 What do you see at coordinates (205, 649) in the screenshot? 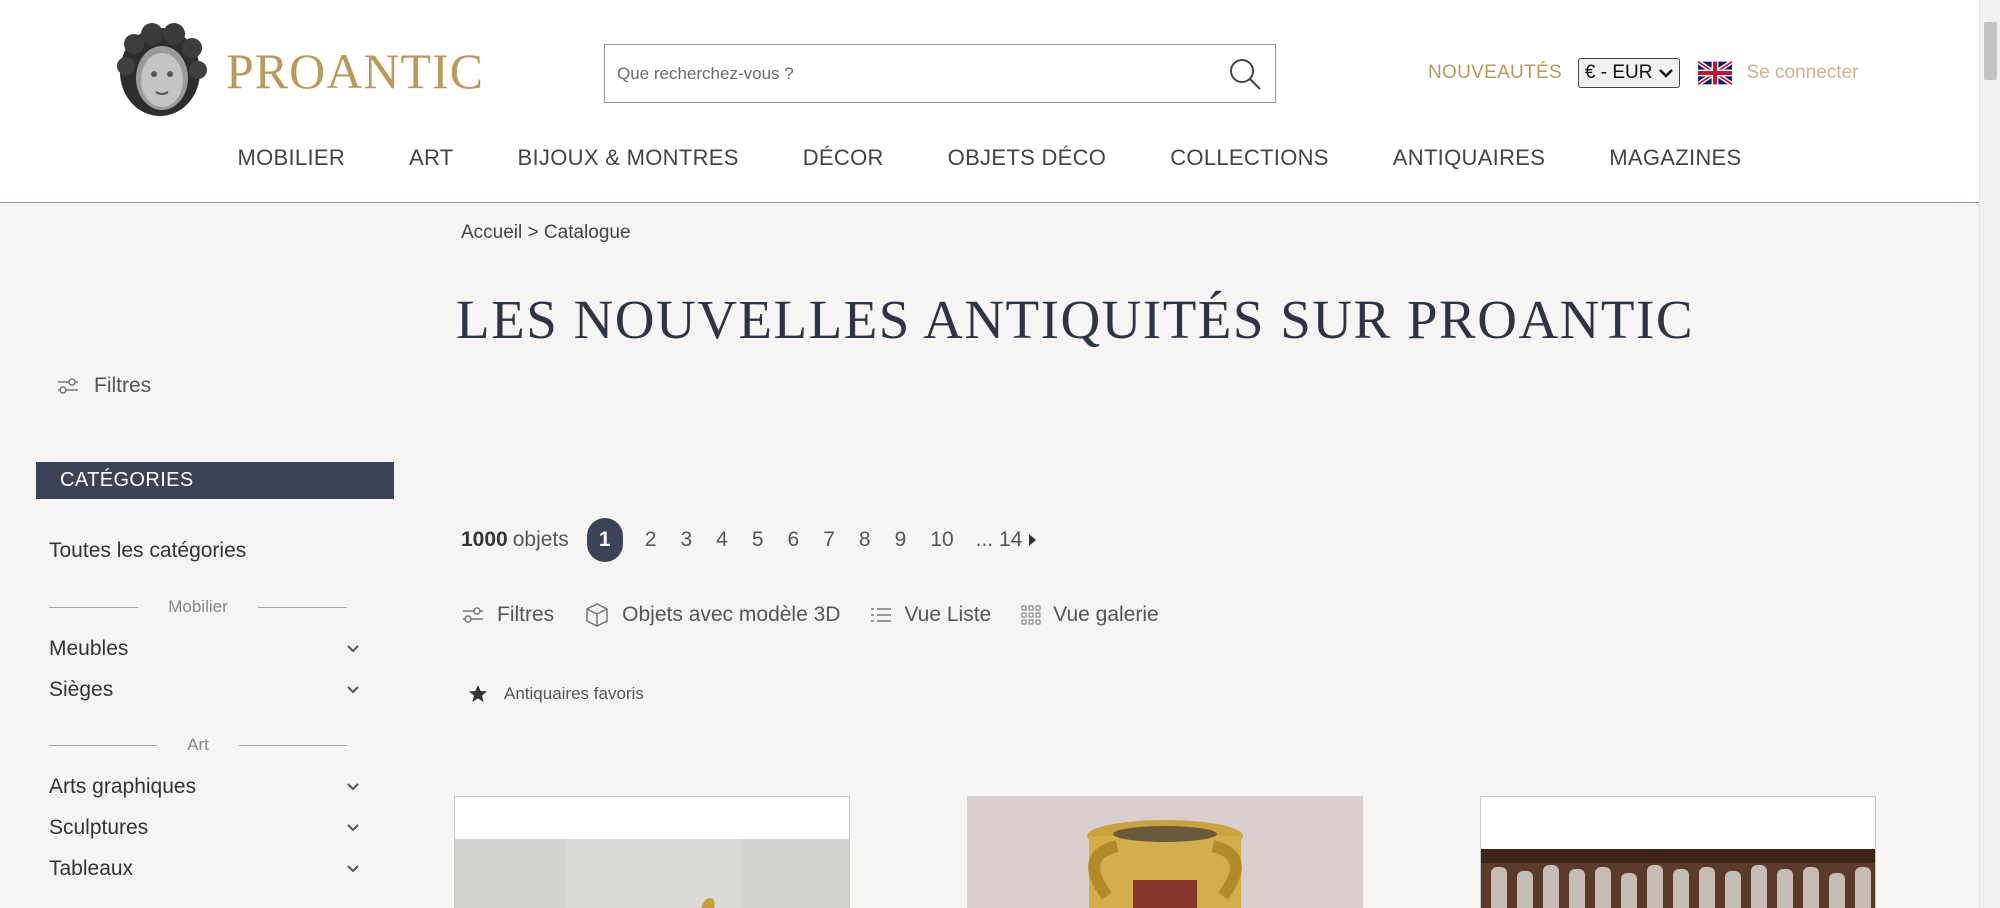
I see `sidebar-item-meubles: Meubles` at bounding box center [205, 649].